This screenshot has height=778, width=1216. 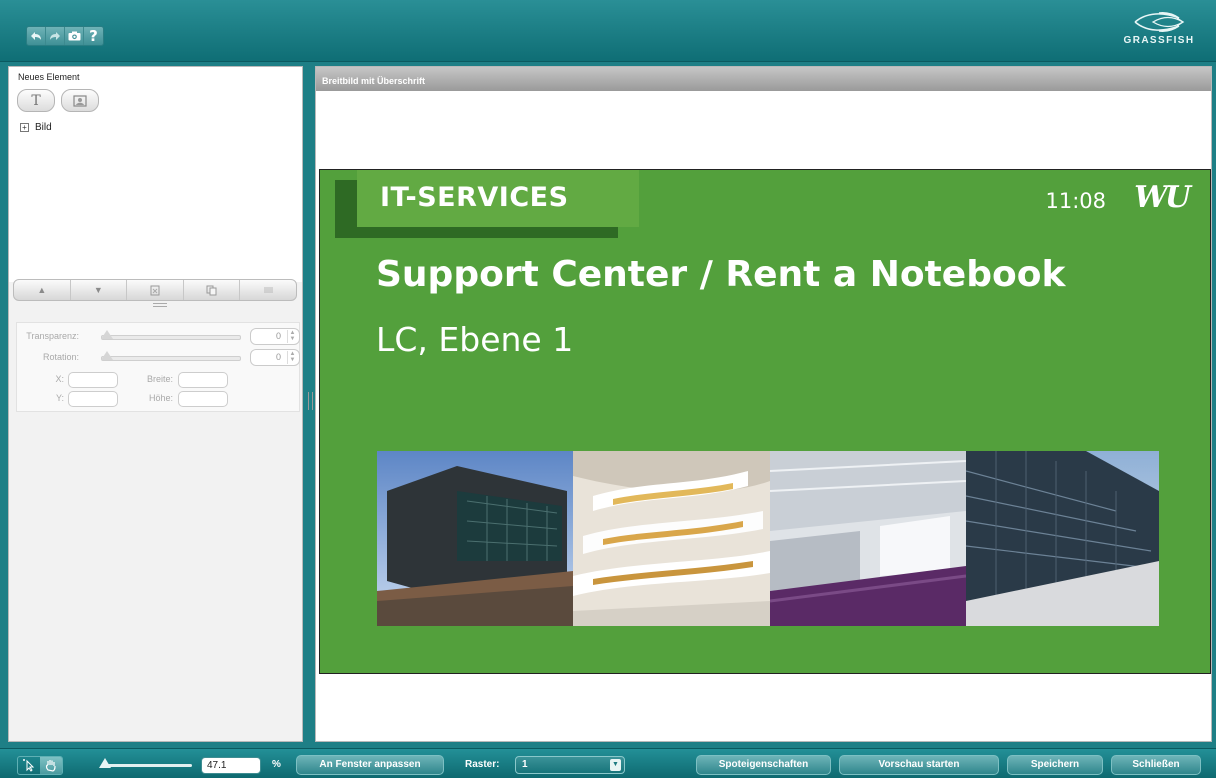 What do you see at coordinates (52, 336) in the screenshot?
I see `transparency-label: Transparenz:` at bounding box center [52, 336].